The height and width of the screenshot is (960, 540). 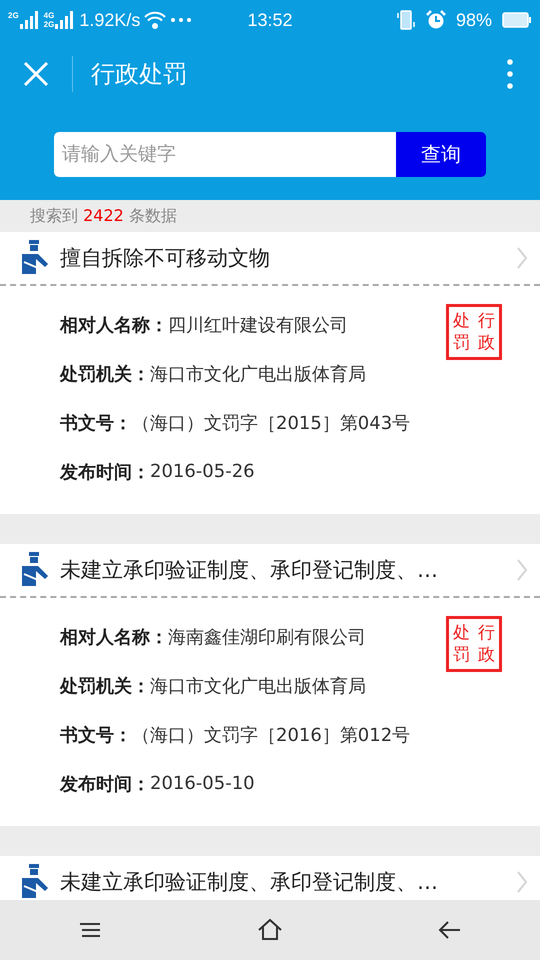 I want to click on close-icon, so click(x=36, y=74).